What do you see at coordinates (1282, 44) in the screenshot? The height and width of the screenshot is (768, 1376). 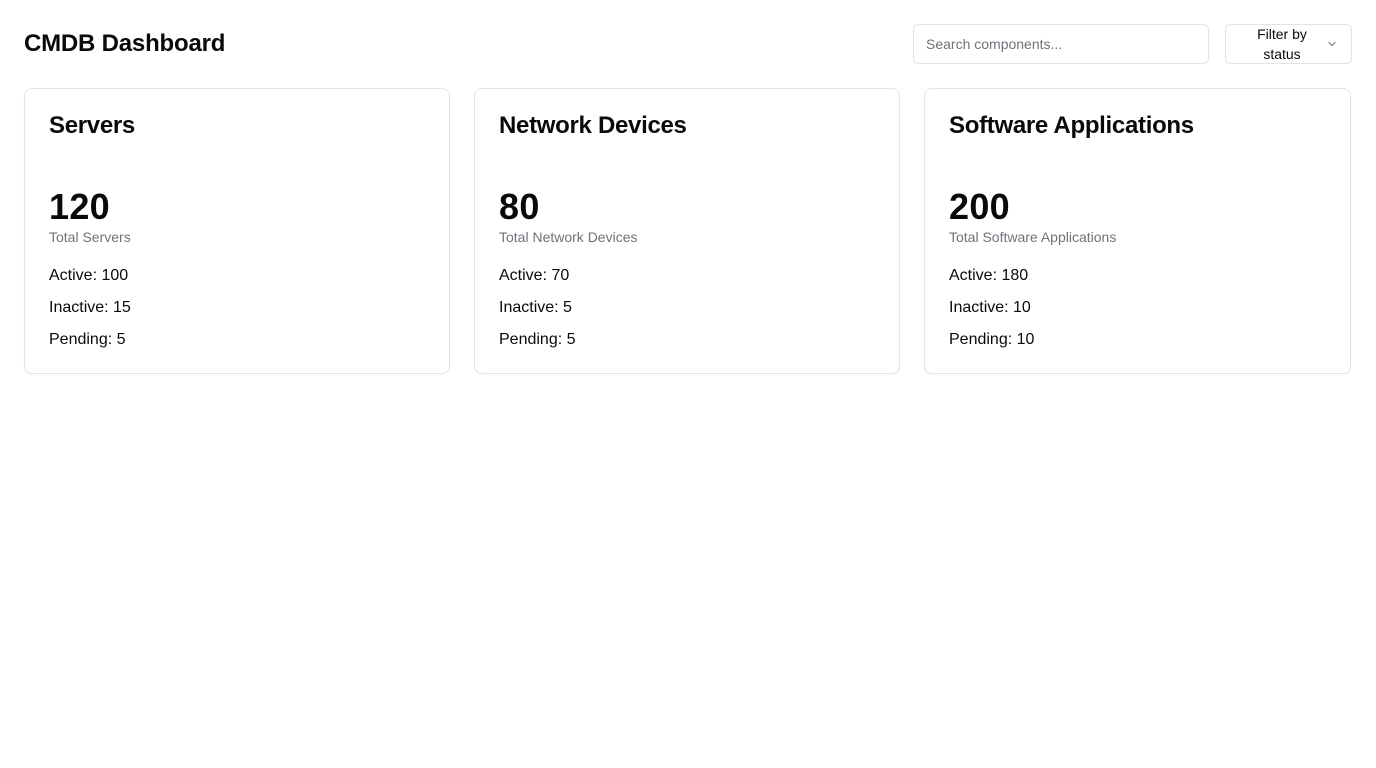 I see `status-filter-label: Filter by status` at bounding box center [1282, 44].